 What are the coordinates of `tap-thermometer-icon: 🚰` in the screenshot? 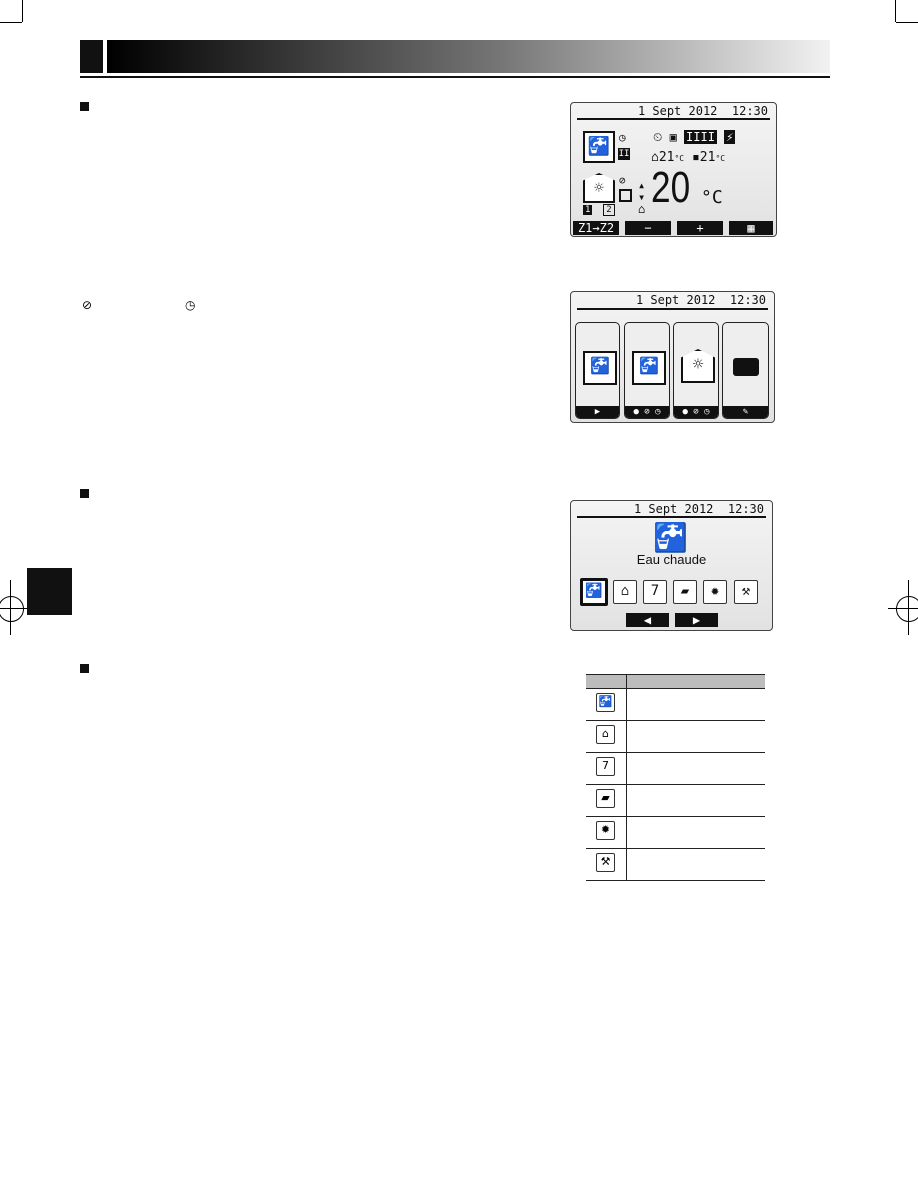 It's located at (600, 368).